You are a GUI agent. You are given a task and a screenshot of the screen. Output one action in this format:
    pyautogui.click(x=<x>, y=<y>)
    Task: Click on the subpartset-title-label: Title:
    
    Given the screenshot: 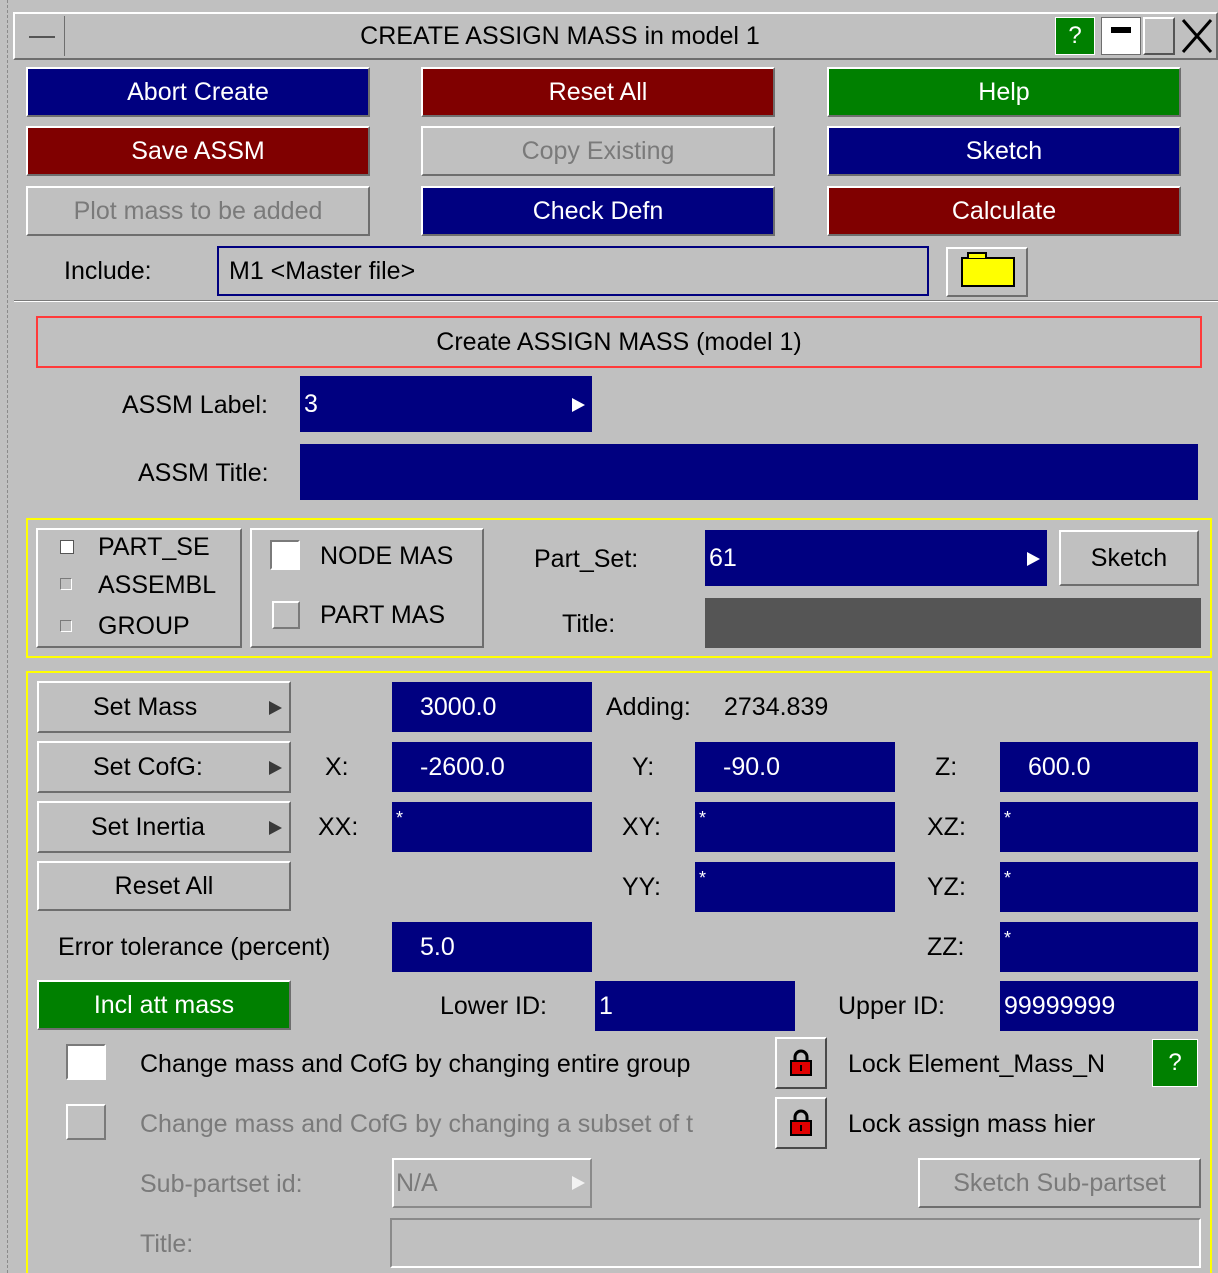 What is the action you would take?
    pyautogui.click(x=167, y=1244)
    